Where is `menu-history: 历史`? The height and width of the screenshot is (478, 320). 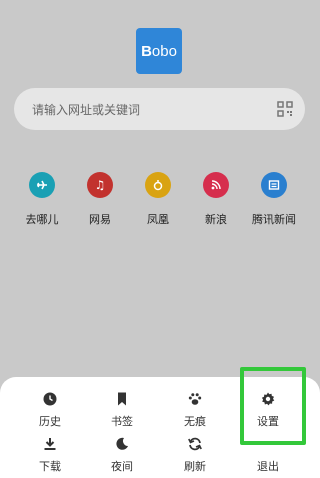 menu-history: 历史 is located at coordinates (50, 410).